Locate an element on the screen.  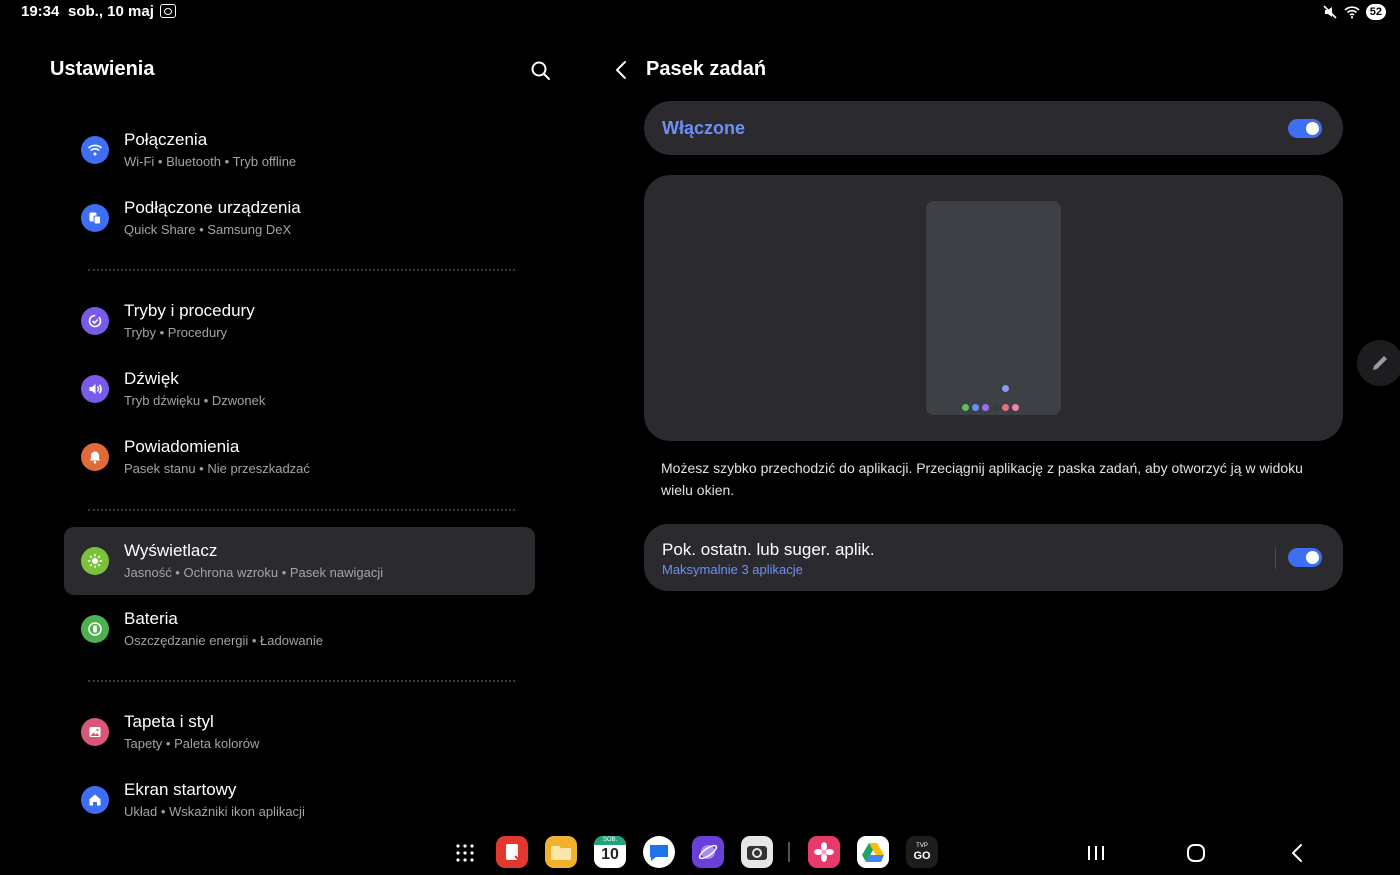
item-subtitle: Pasek stanu • Nie przeszkadzać is located at coordinates (217, 468).